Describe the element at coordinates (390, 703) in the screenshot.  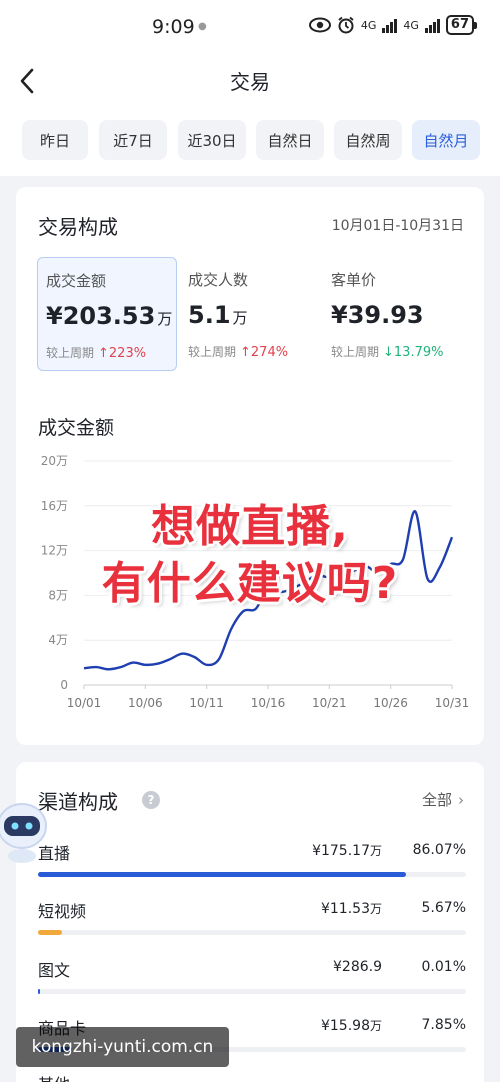
I see `x-tick-label: 10/26` at that location.